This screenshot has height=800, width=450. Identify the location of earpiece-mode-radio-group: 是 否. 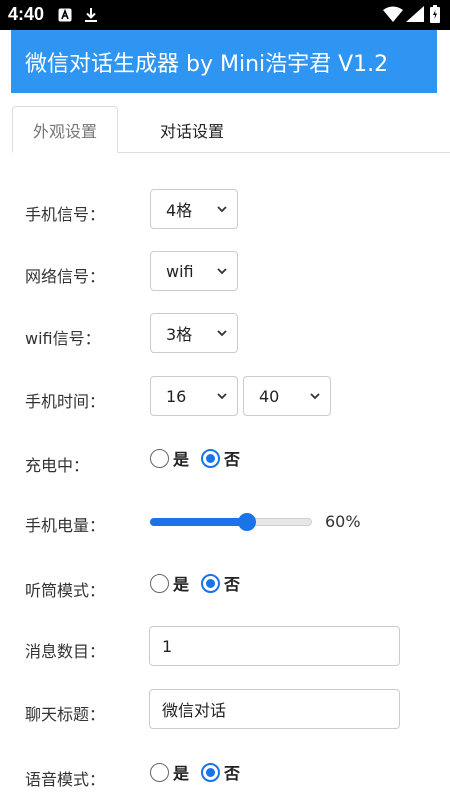
(201, 583).